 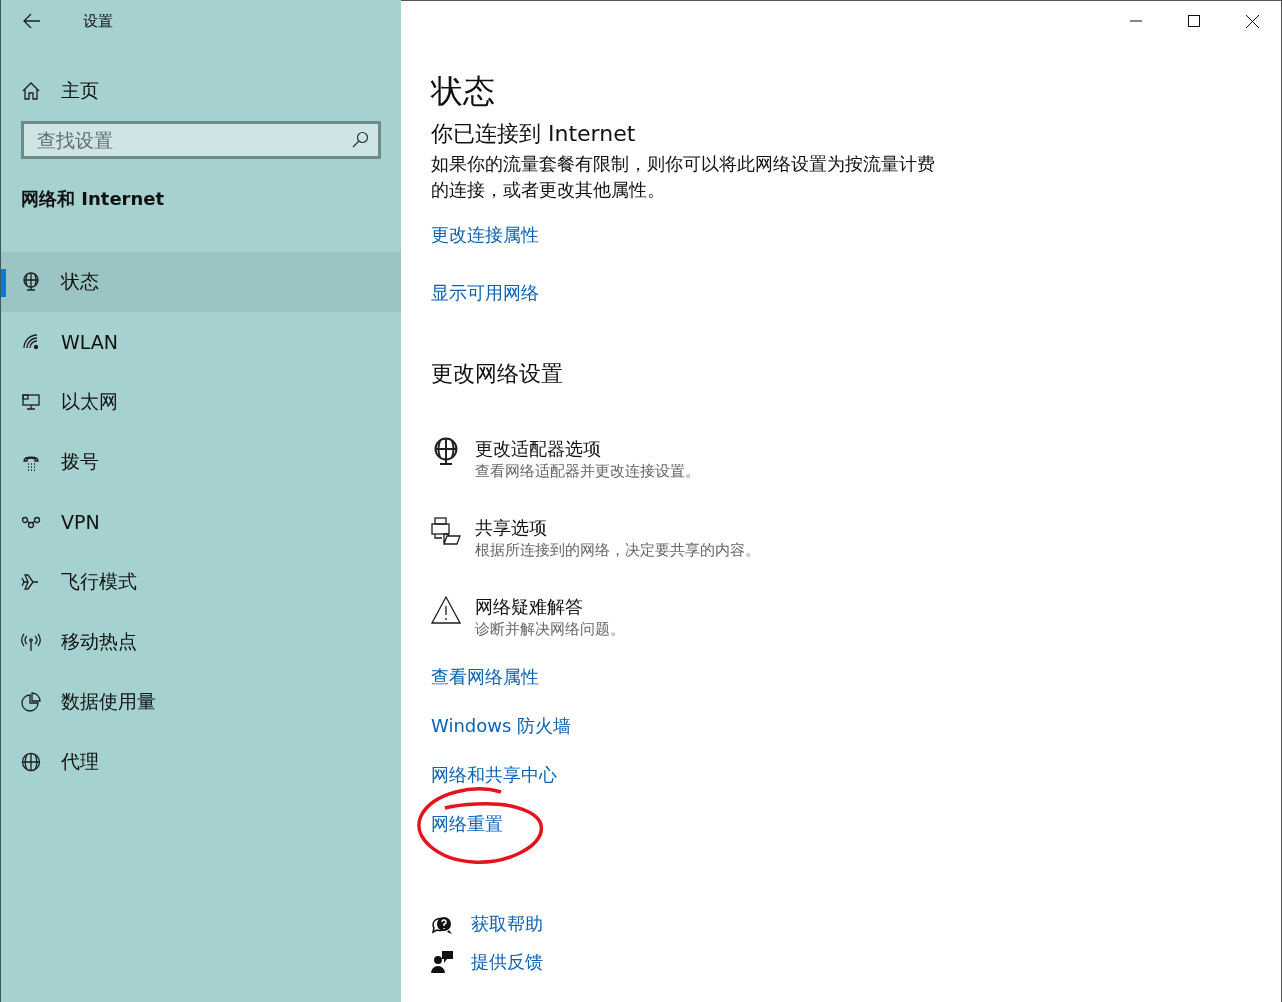 What do you see at coordinates (550, 607) in the screenshot?
I see `option-title: 网络疑难解答` at bounding box center [550, 607].